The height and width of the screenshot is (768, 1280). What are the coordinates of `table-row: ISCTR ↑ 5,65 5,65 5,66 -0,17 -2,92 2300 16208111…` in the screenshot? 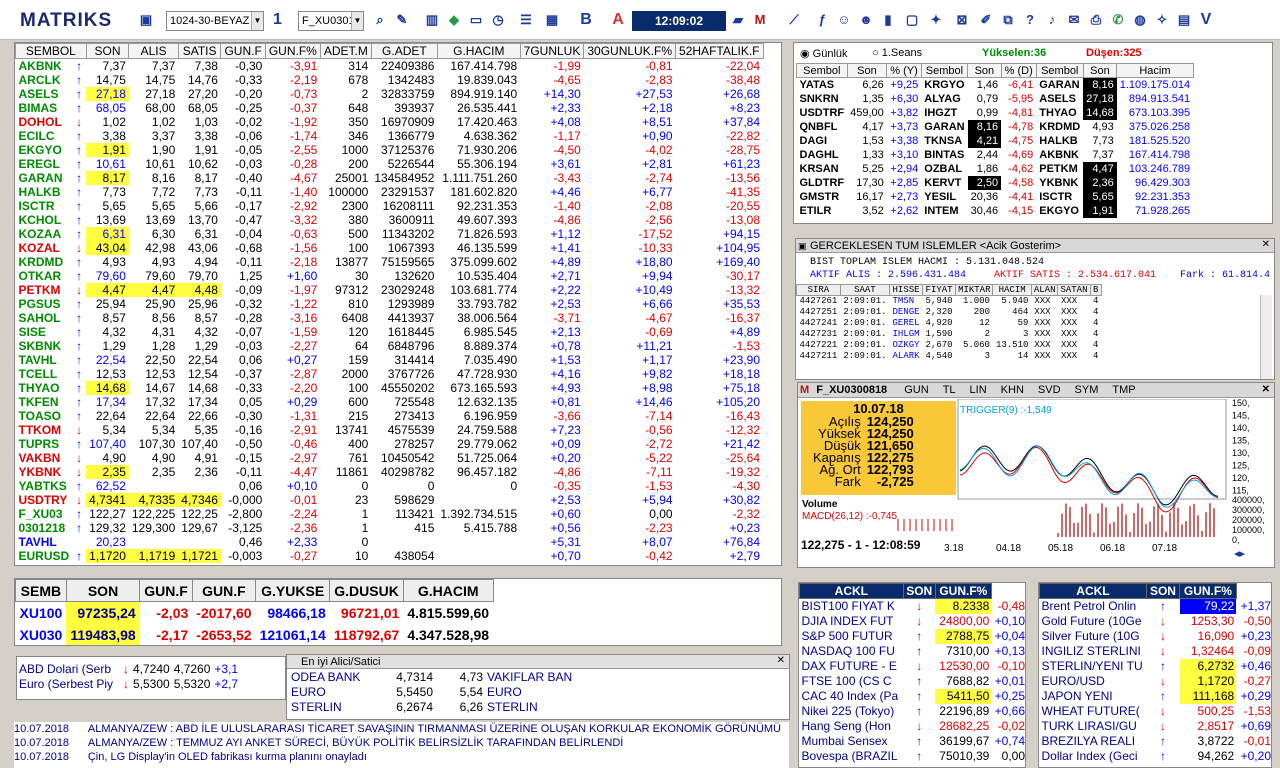 It's located at (390, 206).